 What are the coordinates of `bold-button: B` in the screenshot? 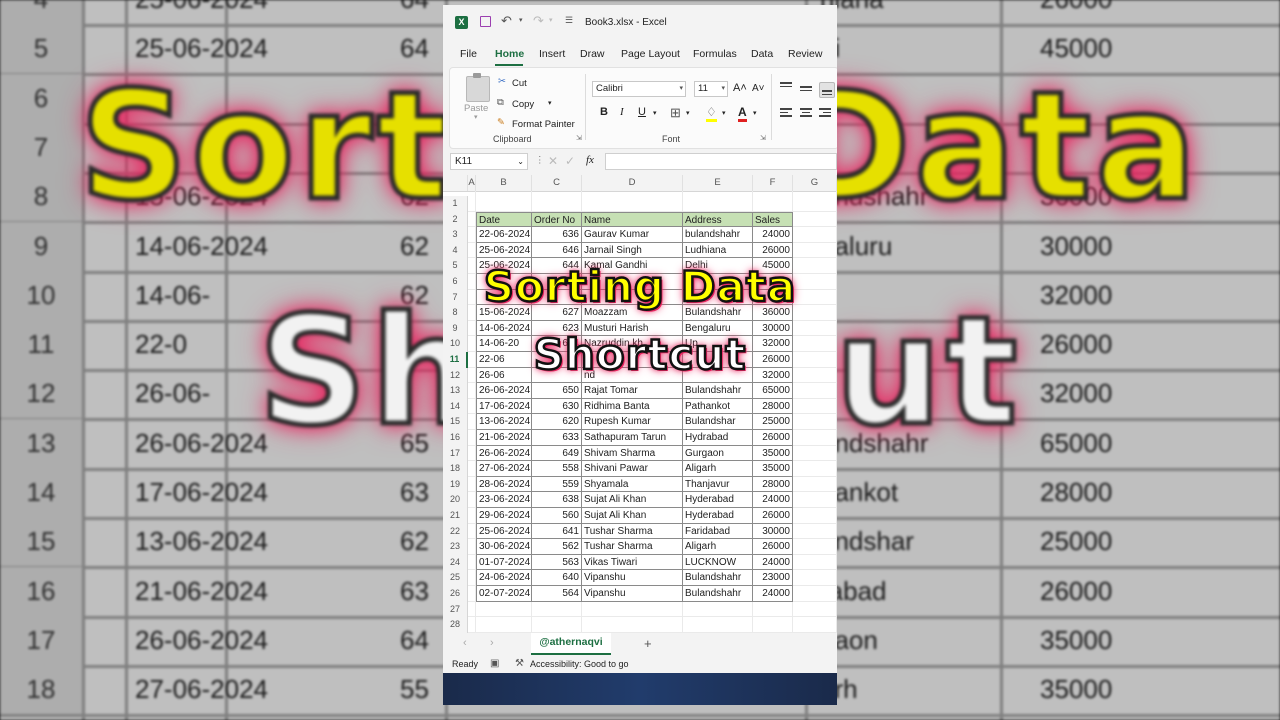 It's located at (604, 112).